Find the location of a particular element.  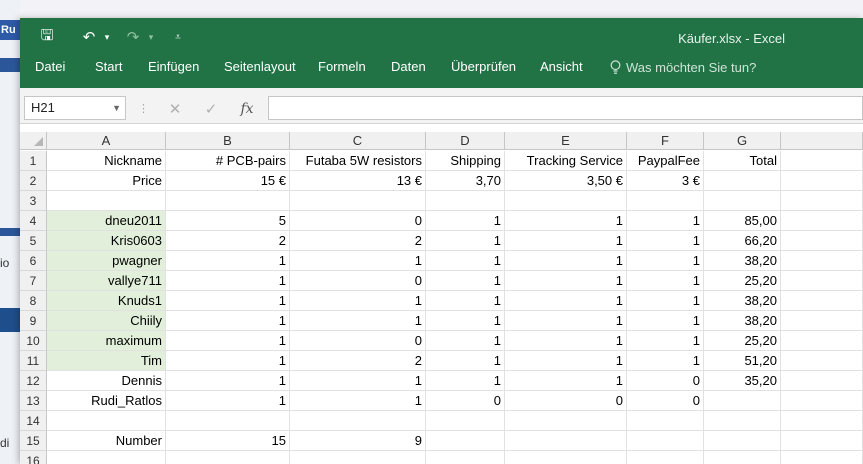

cell-b1: # PCB-pairs is located at coordinates (228, 161).